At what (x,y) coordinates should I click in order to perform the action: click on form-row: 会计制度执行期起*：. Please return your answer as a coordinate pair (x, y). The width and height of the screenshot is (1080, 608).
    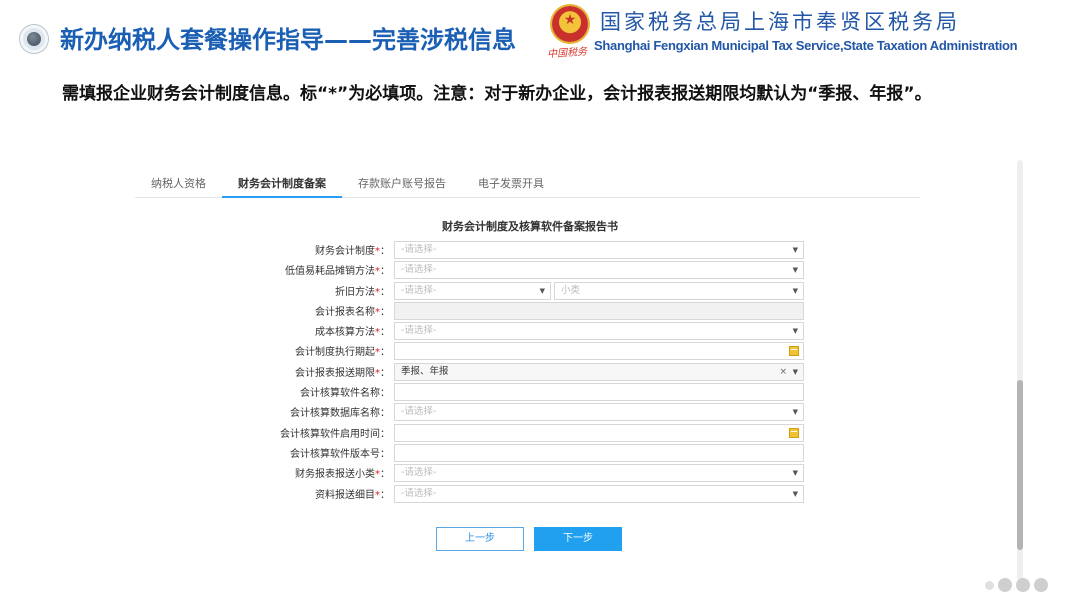
    Looking at the image, I should click on (530, 351).